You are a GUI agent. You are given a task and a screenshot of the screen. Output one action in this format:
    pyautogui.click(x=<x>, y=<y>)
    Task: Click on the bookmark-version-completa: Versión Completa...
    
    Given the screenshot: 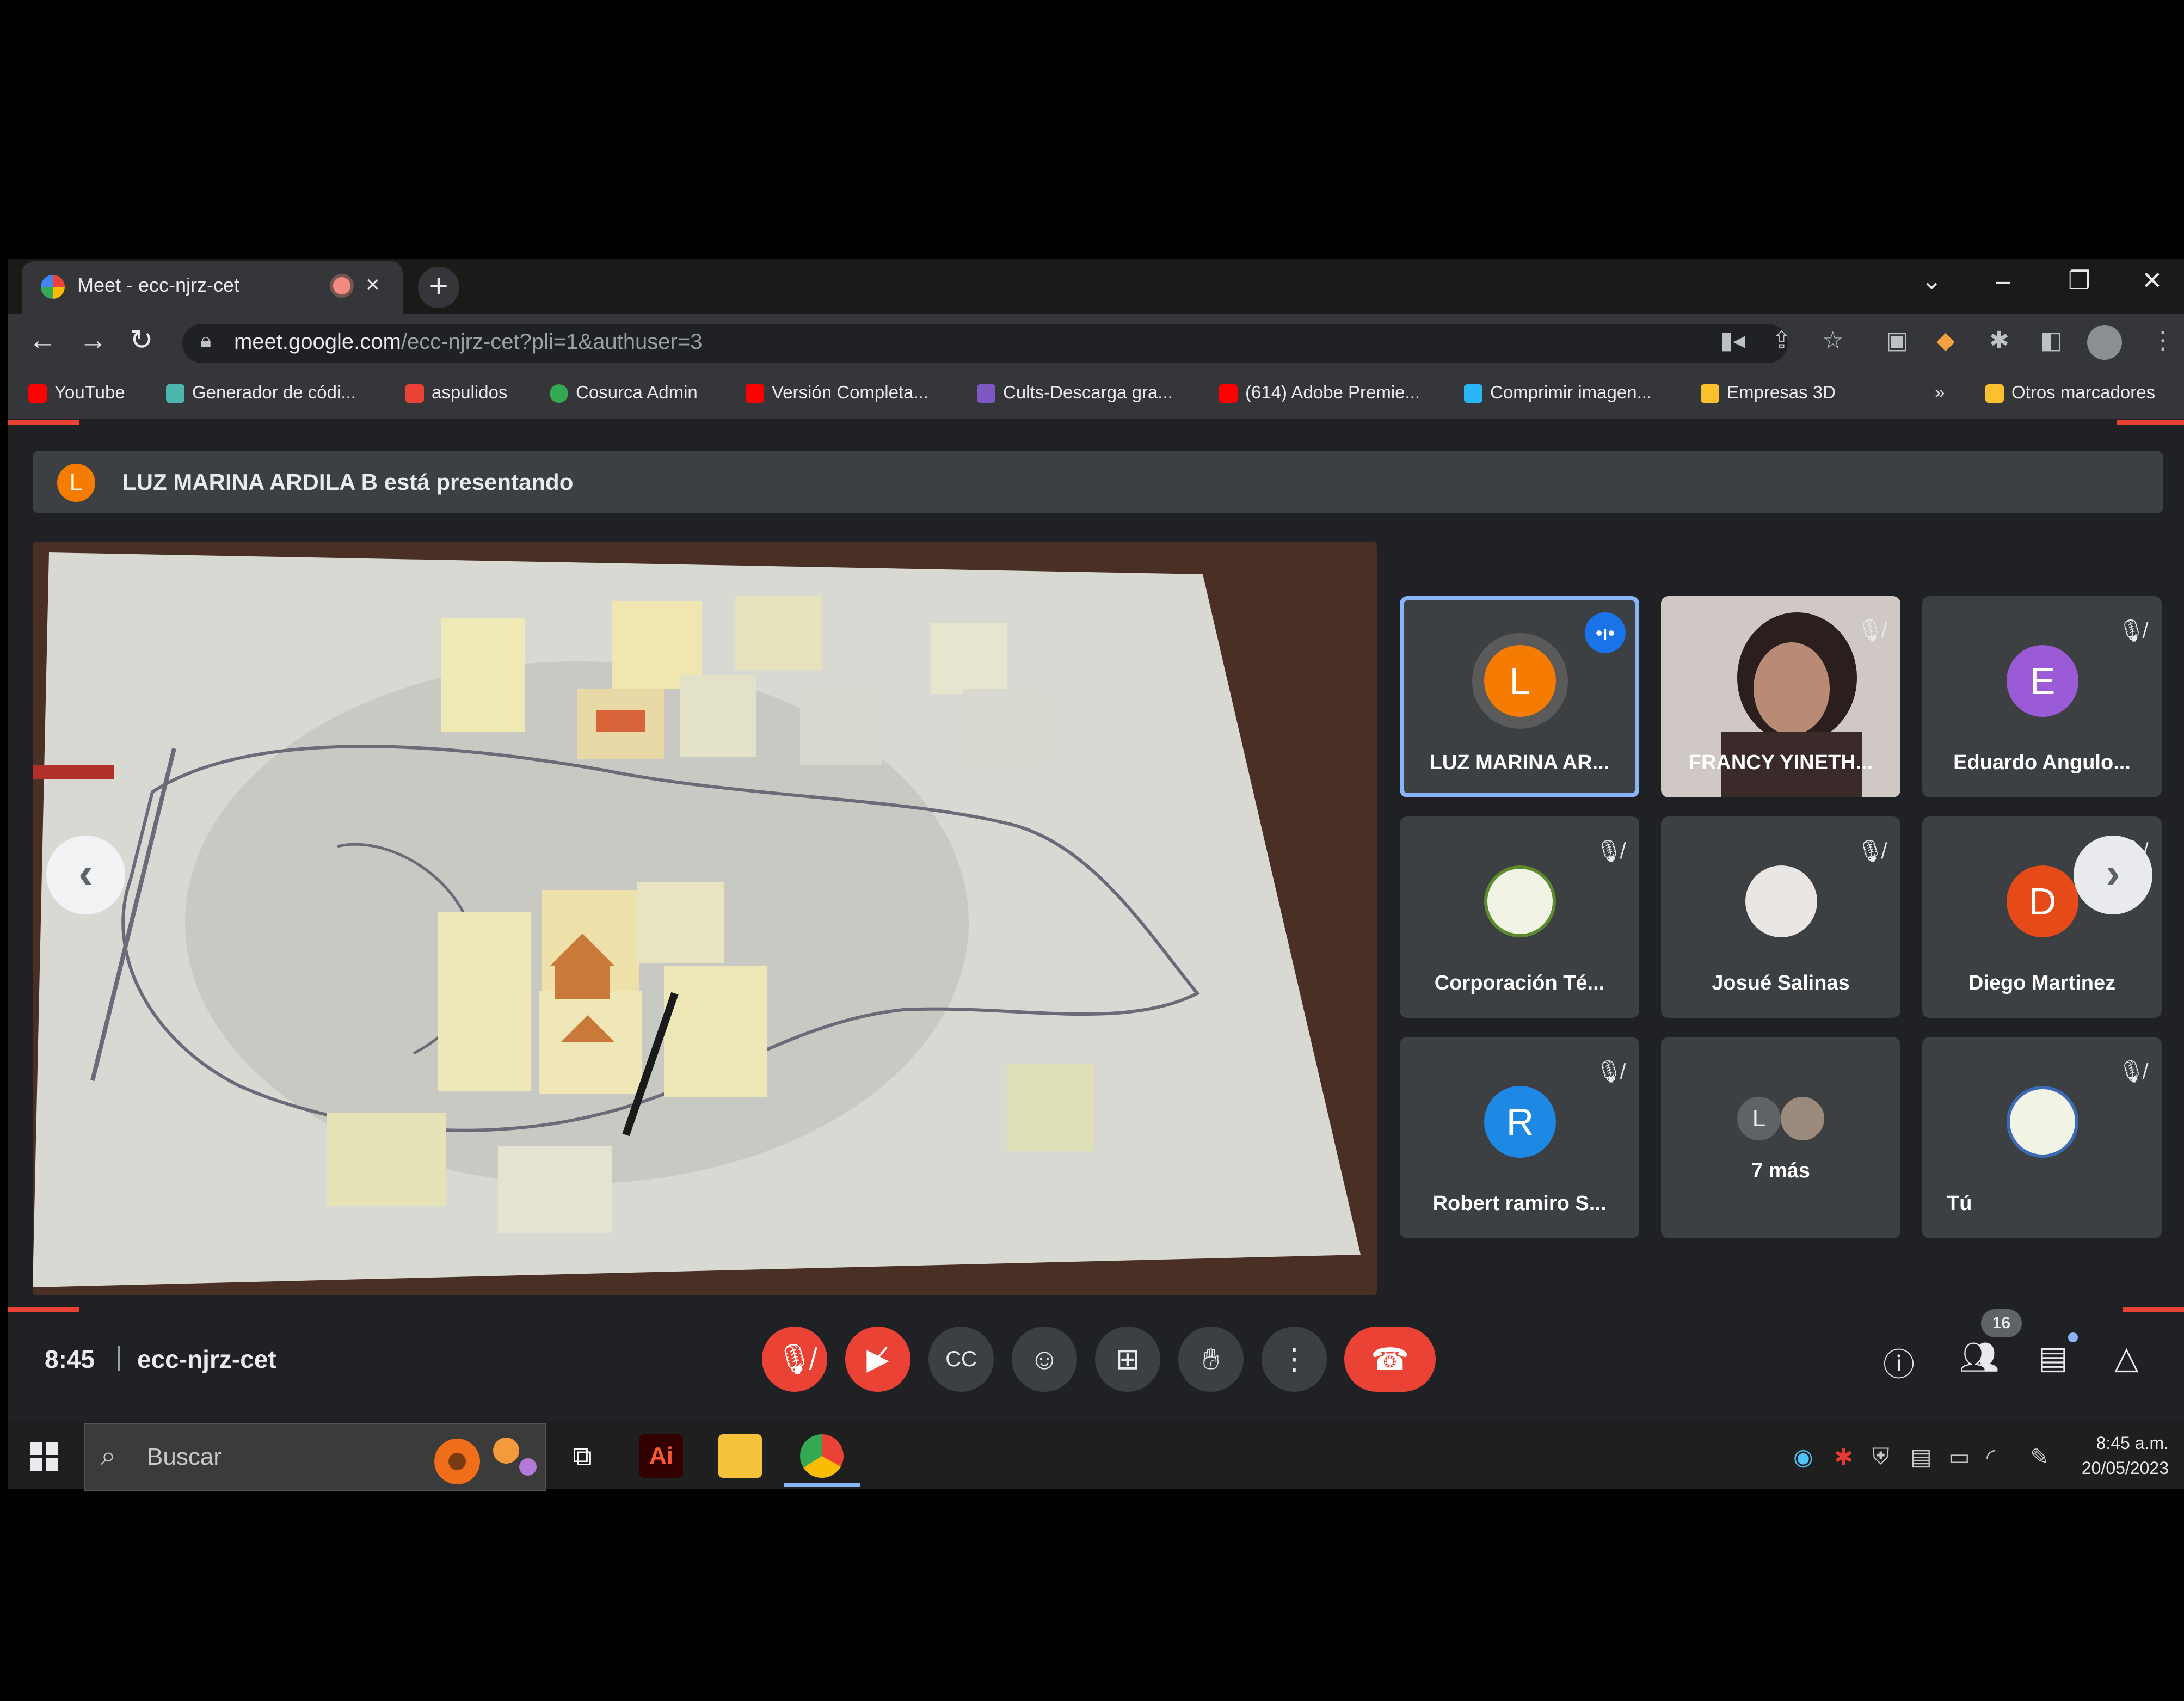 What is the action you would take?
    pyautogui.click(x=837, y=393)
    